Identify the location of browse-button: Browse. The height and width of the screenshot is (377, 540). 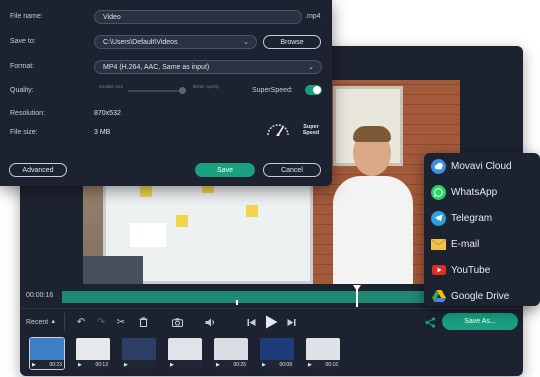
(292, 42).